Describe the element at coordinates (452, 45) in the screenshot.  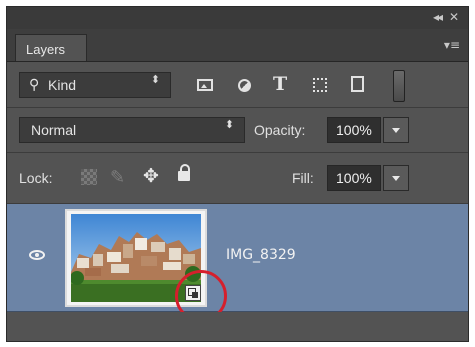
I see `panel-menu-icon: ▾≡` at that location.